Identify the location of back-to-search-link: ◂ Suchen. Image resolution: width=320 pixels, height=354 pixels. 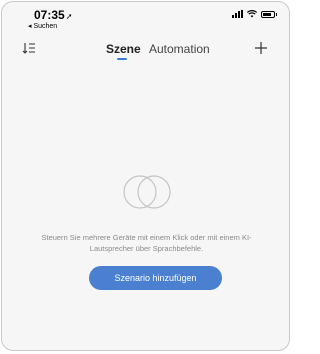
(42, 26).